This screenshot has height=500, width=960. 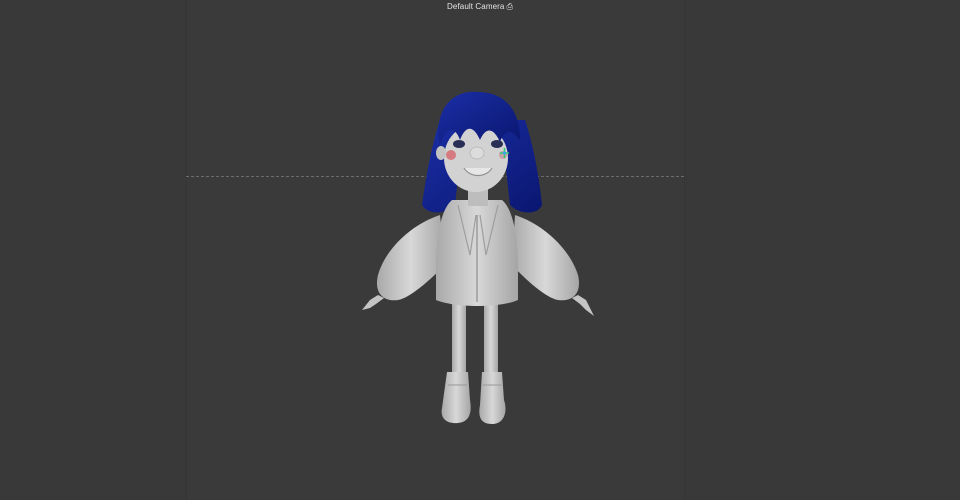 What do you see at coordinates (459, 144) in the screenshot?
I see `left-eye` at bounding box center [459, 144].